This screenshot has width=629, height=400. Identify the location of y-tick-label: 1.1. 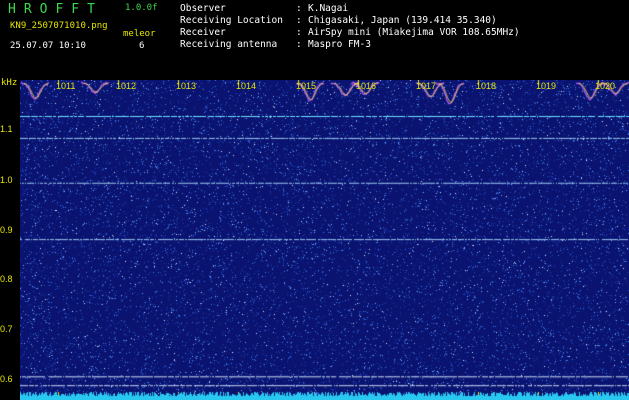
(6, 129).